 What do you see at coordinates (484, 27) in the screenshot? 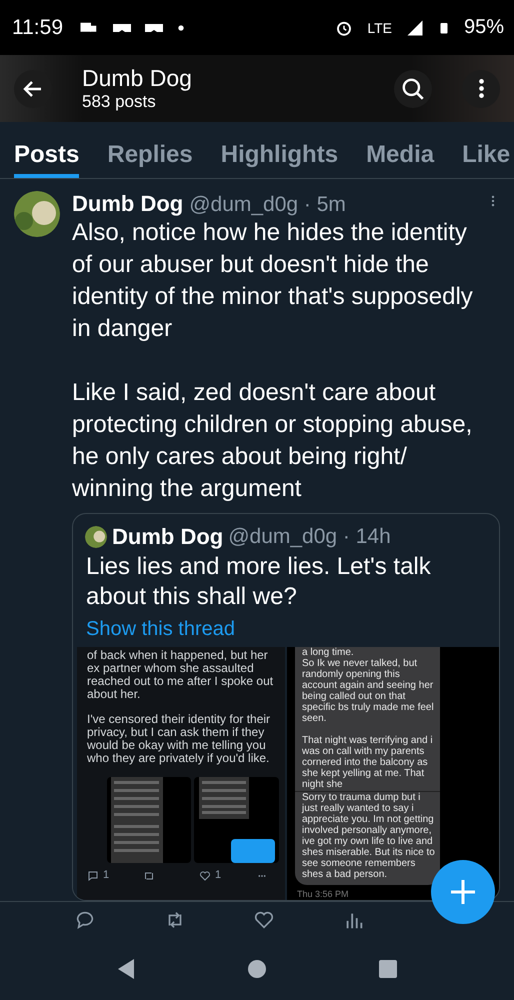
I see `battery-level: 95%` at bounding box center [484, 27].